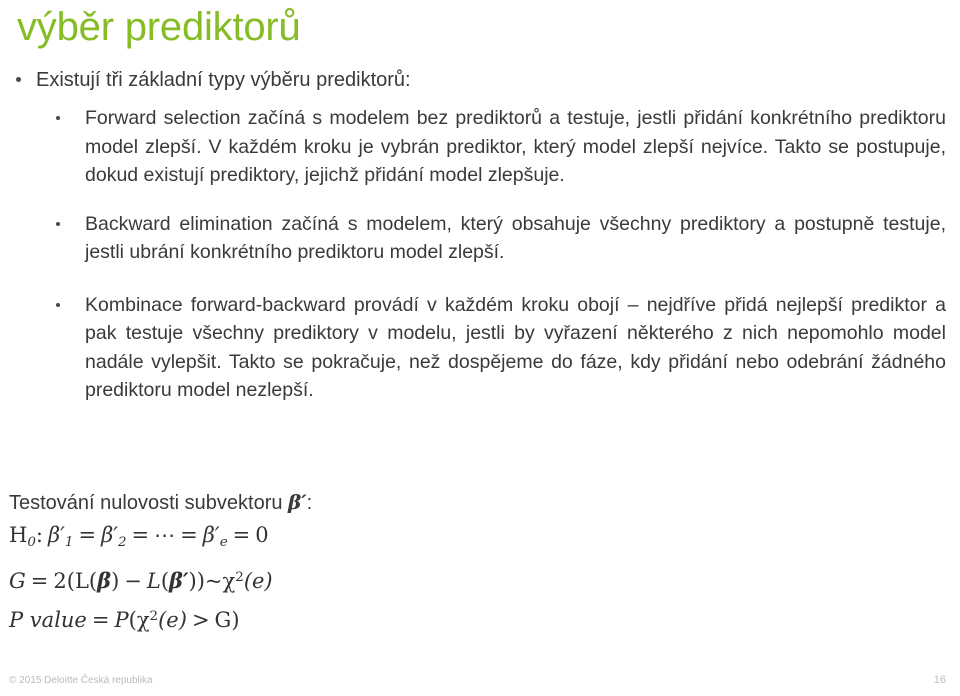 The height and width of the screenshot is (696, 960). What do you see at coordinates (18, 535) in the screenshot?
I see `eq1-h: H` at bounding box center [18, 535].